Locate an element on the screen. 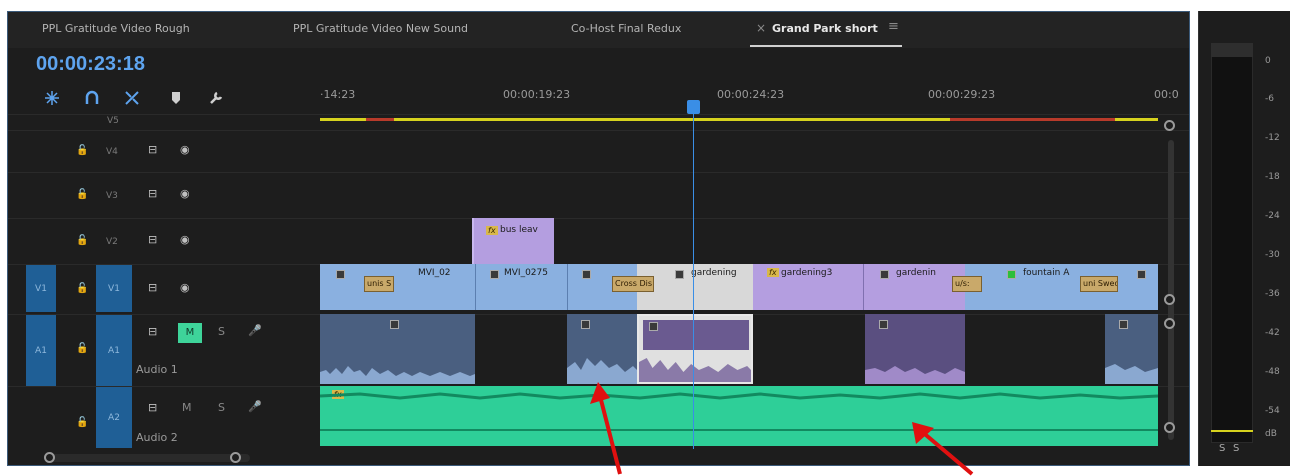 This screenshot has width=1290, height=476. vertical-zoom-bar is located at coordinates (1171, 290).